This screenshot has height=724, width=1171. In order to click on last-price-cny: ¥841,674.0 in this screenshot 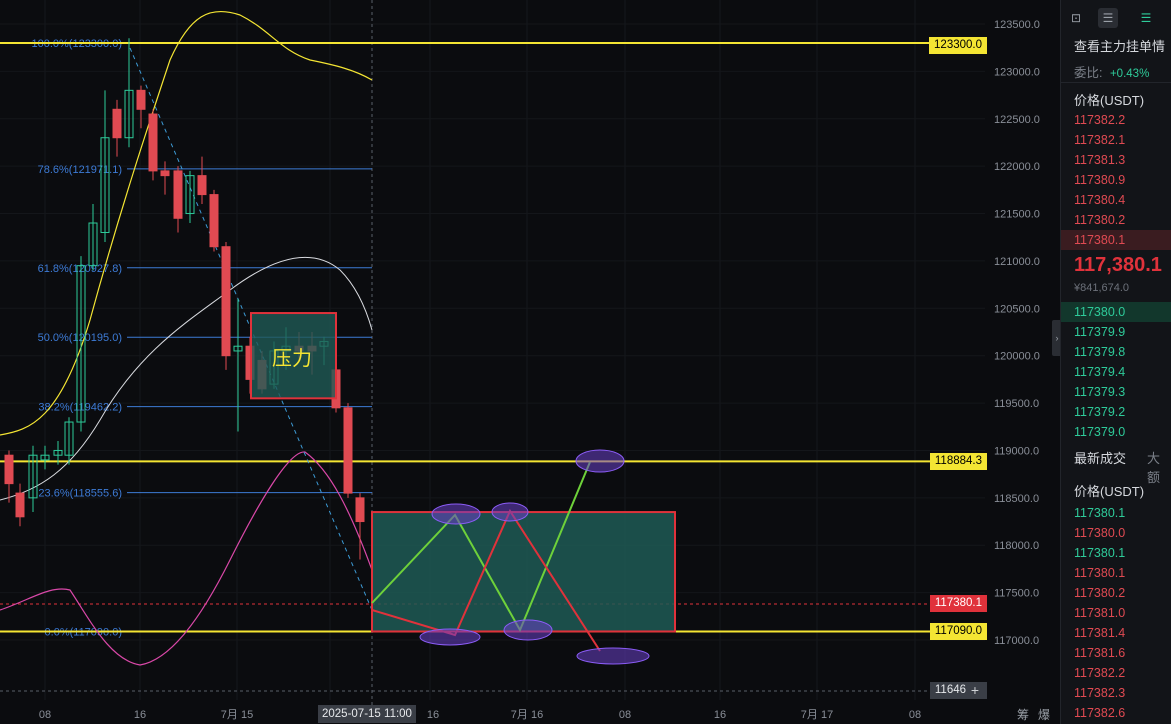, I will do `click(1102, 288)`.